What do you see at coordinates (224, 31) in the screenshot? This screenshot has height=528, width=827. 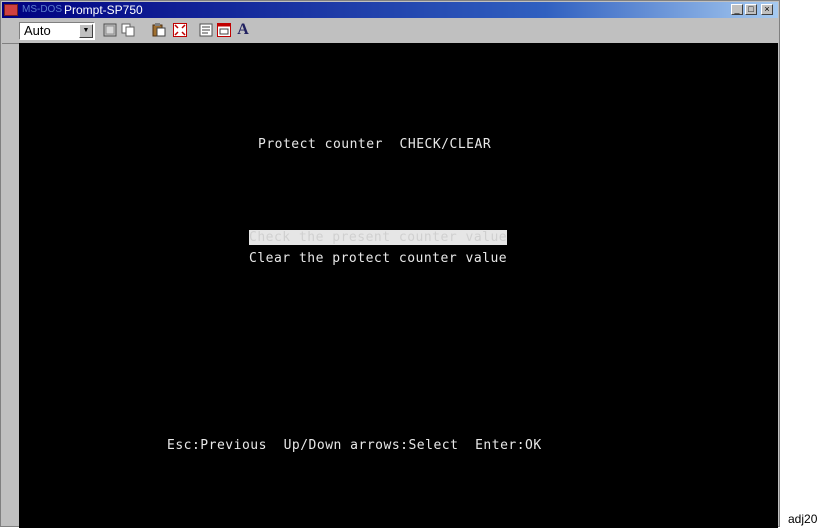 I see `background-icon` at bounding box center [224, 31].